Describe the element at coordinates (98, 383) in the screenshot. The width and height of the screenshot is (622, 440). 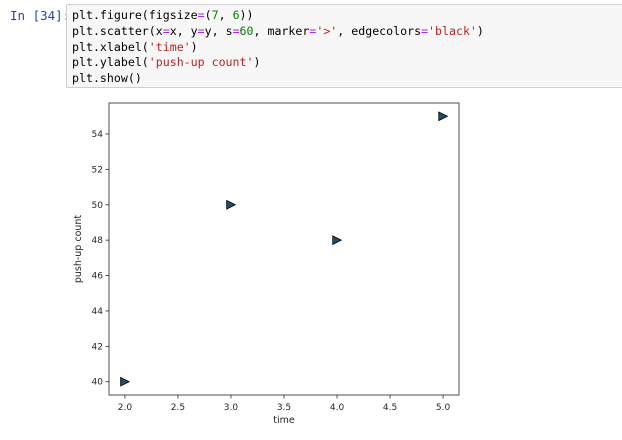
I see `y-tick-label: 40` at that location.